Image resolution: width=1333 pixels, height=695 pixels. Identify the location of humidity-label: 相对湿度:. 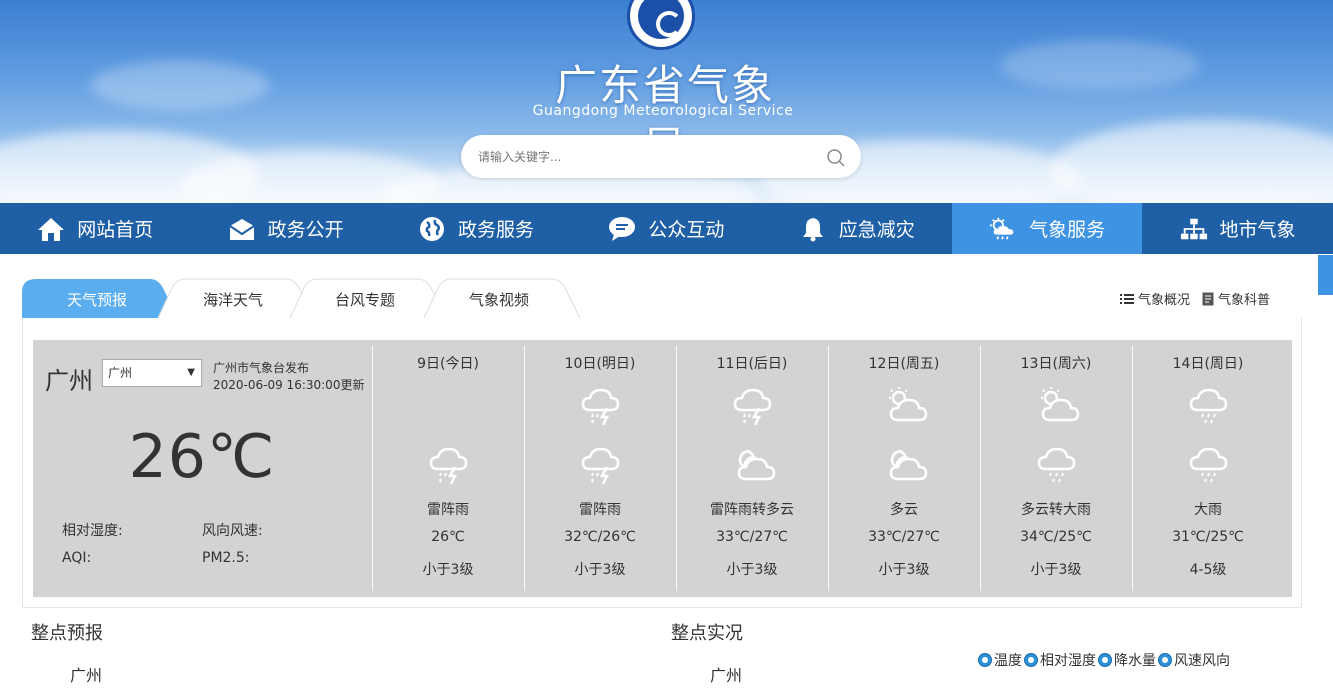
(92, 531).